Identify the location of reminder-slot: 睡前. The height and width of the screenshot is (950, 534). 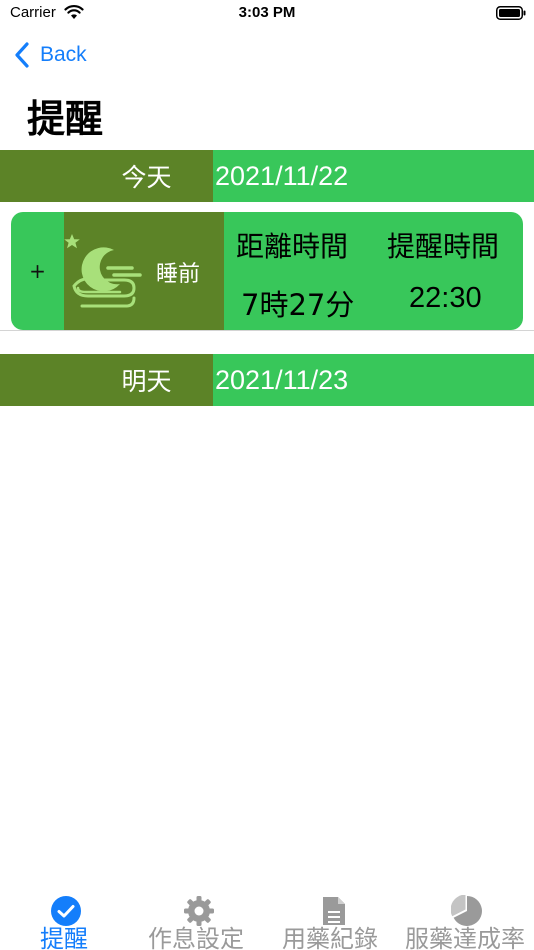
(144, 271).